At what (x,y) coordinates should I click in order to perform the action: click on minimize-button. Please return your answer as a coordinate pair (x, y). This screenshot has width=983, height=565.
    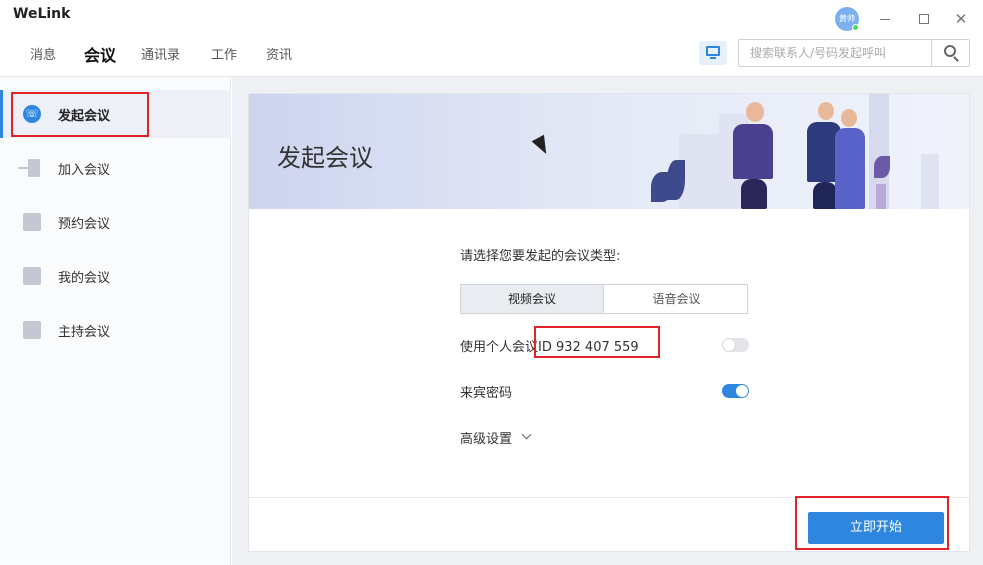
    Looking at the image, I should click on (885, 19).